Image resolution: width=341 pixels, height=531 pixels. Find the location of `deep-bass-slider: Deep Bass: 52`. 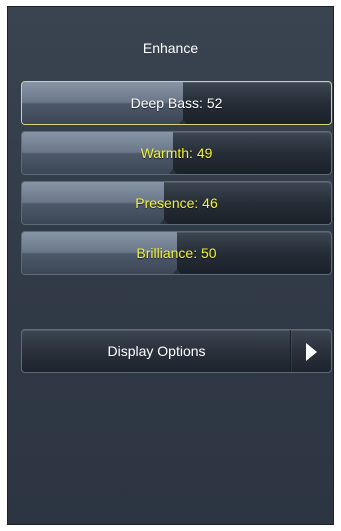

deep-bass-slider: Deep Bass: 52 is located at coordinates (176, 103).